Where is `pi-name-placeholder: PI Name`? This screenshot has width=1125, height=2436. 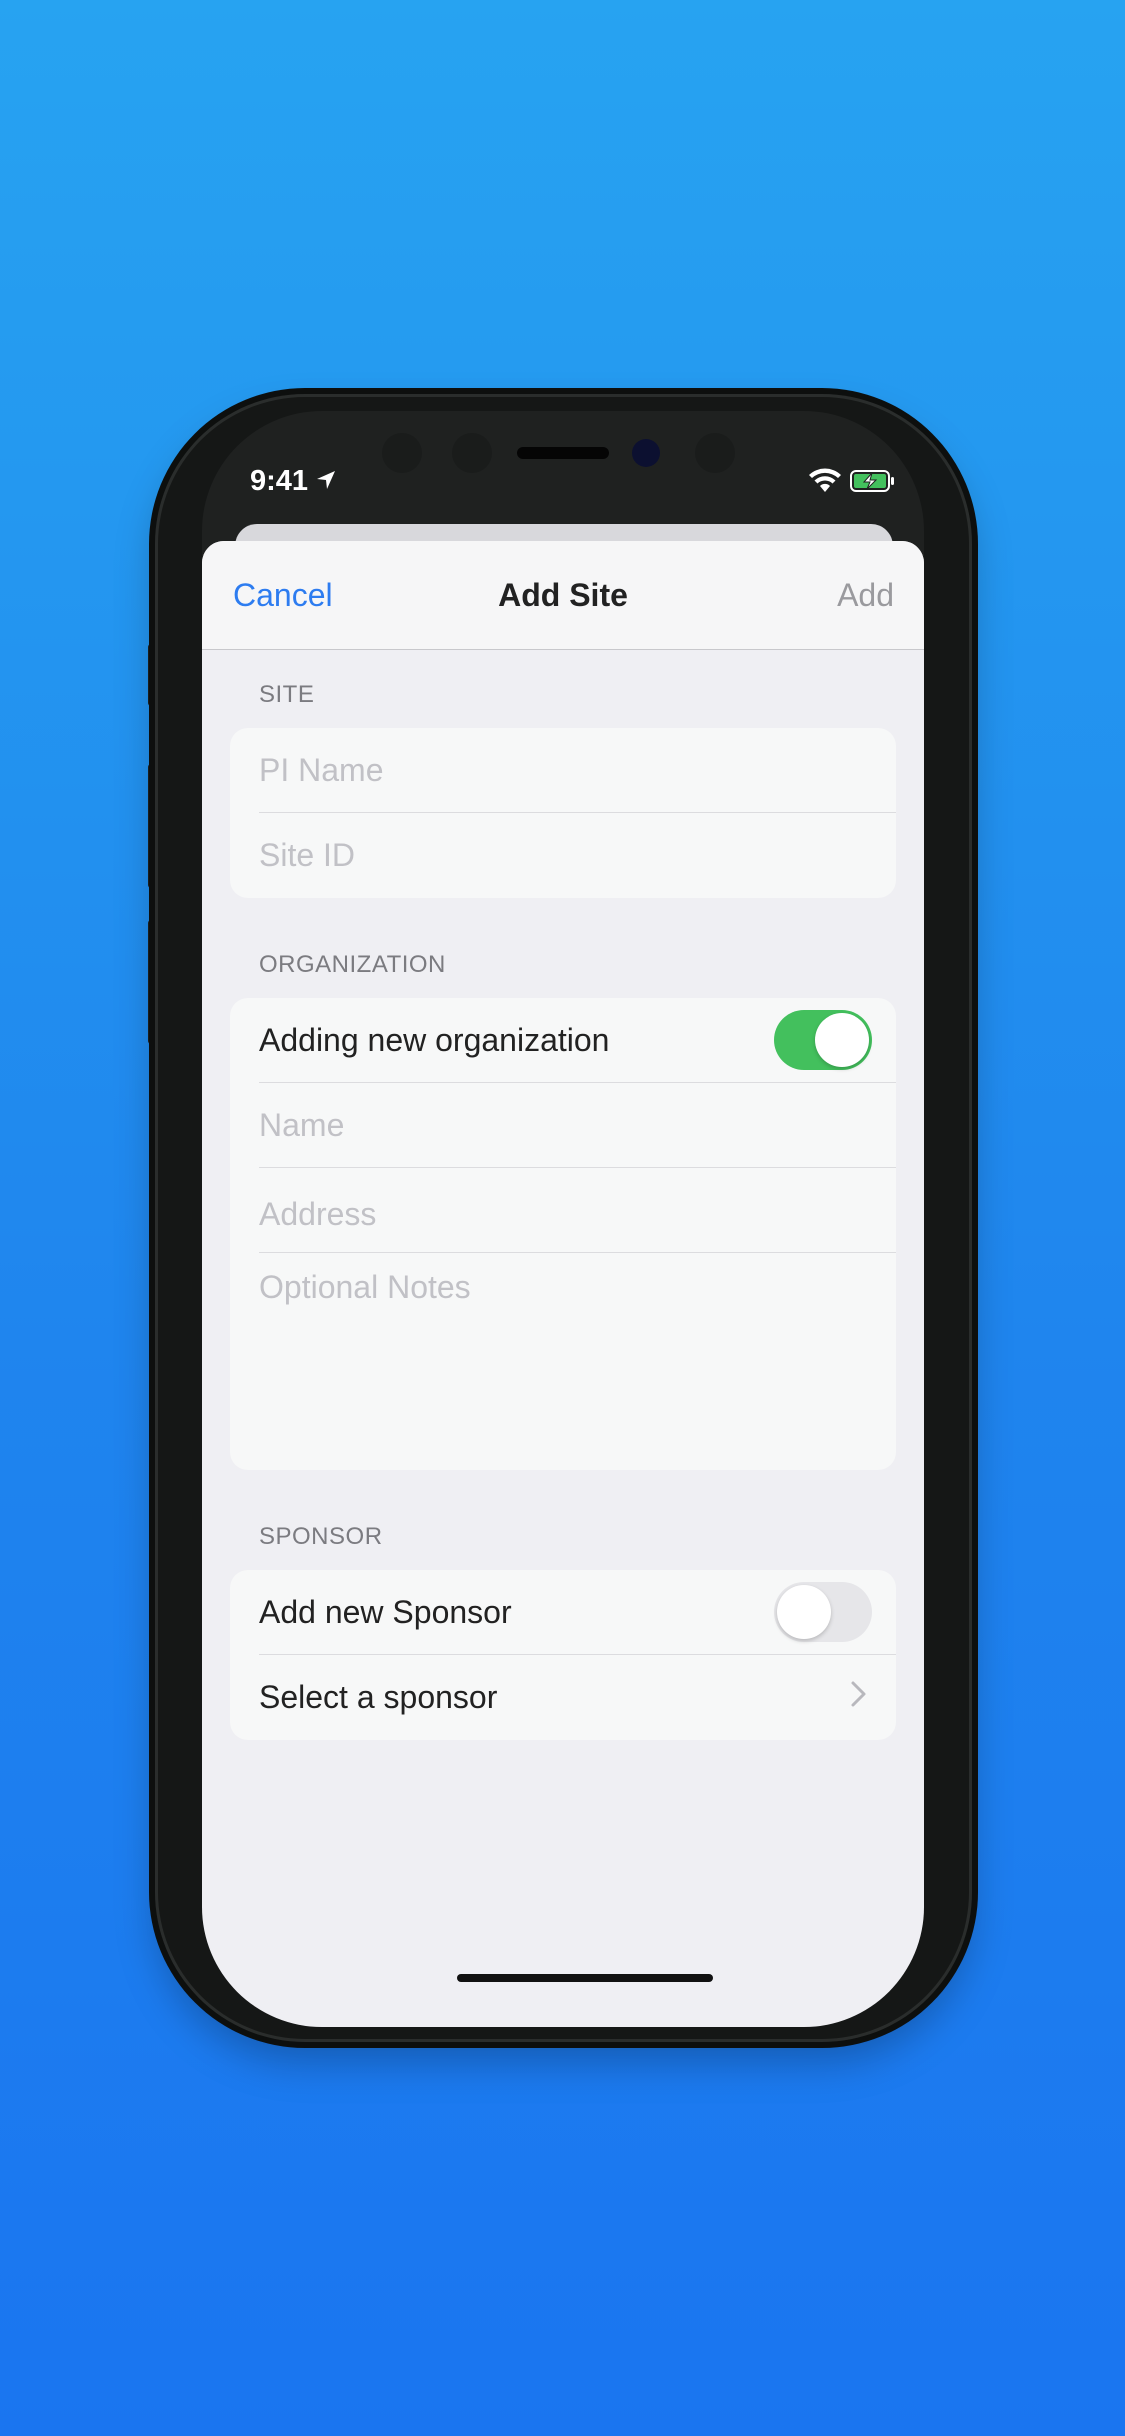 pi-name-placeholder: PI Name is located at coordinates (321, 770).